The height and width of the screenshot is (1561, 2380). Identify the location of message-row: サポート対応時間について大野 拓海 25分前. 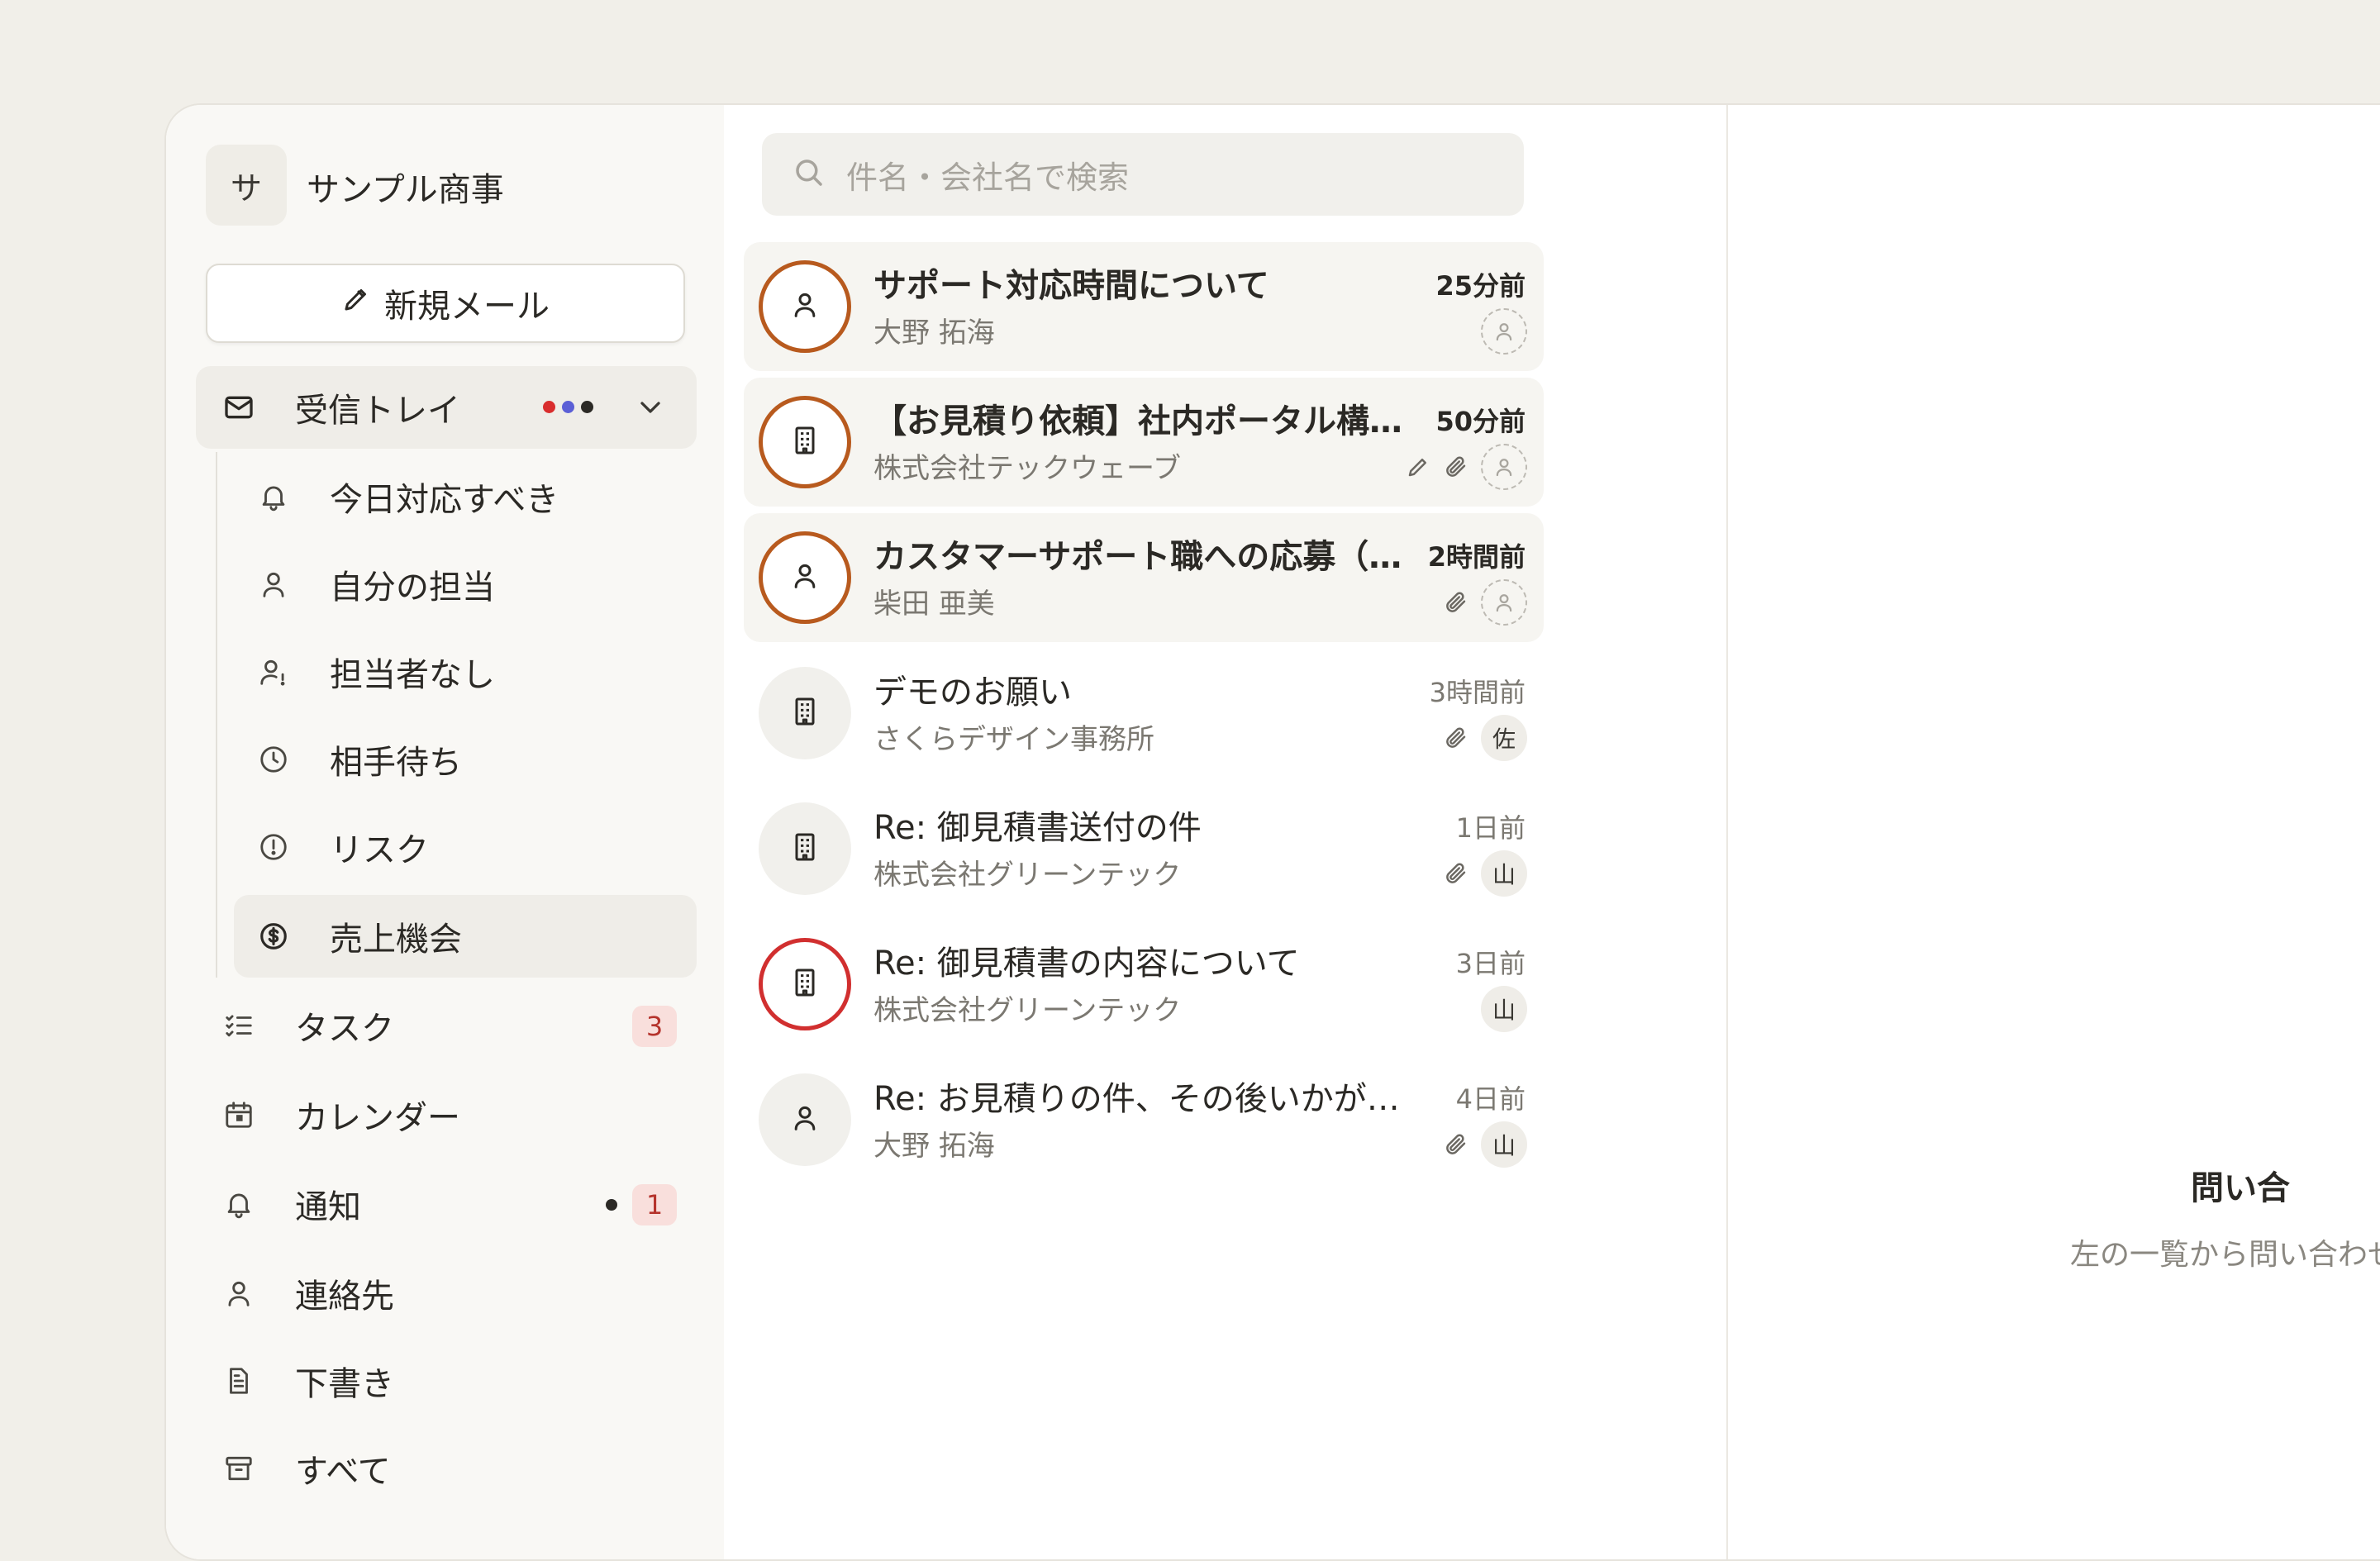
(1144, 306).